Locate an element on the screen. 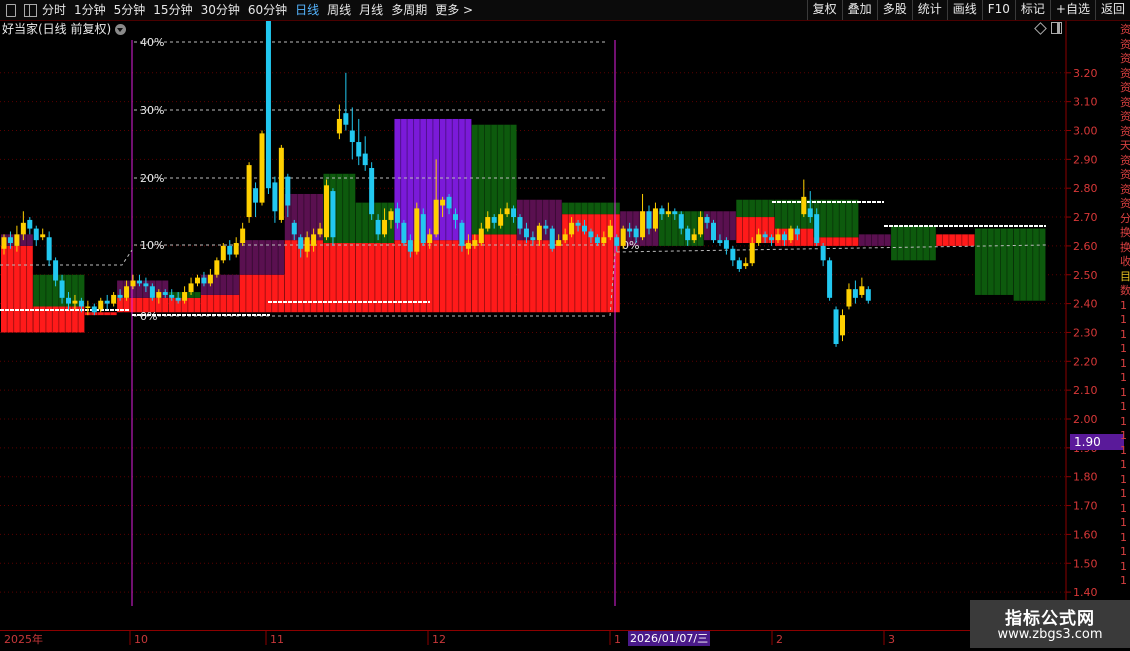 The height and width of the screenshot is (651, 1130). timeframe-list: 分时 1分钟 5分钟 15分钟 30分钟 60分钟 日线 周线 月线 多周期 更多 > is located at coordinates (257, 10).